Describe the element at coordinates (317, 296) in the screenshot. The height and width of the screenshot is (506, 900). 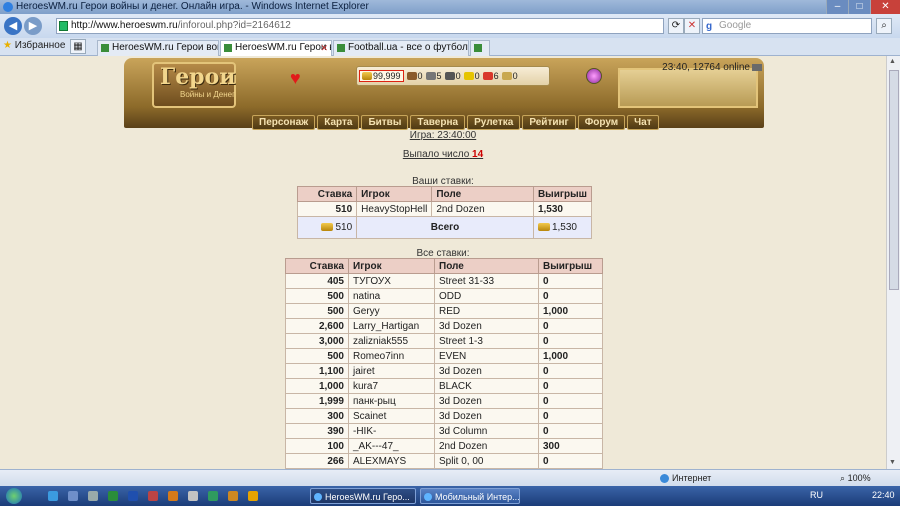
I see `bet-stake: 500` at that location.